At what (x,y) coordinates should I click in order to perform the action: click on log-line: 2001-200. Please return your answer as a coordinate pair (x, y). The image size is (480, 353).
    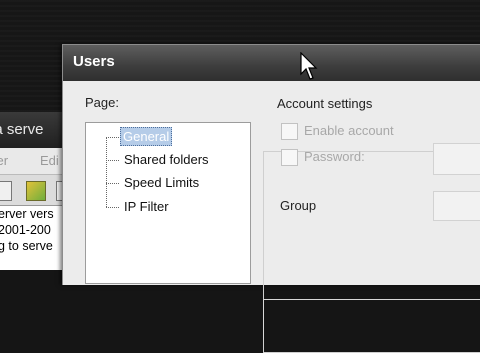
    Looking at the image, I should click on (25, 230).